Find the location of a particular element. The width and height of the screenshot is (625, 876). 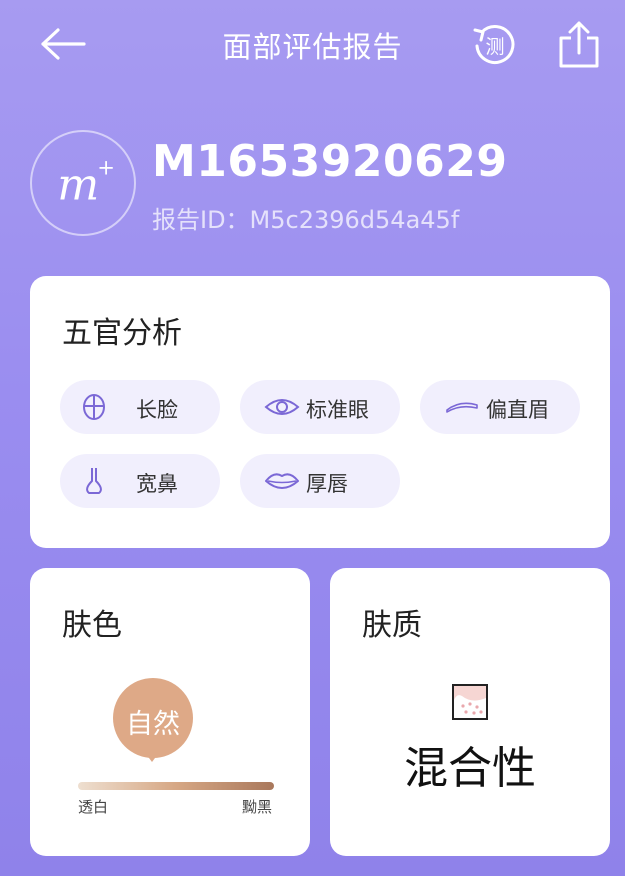

feature-label: 偏直眉 is located at coordinates (517, 410).